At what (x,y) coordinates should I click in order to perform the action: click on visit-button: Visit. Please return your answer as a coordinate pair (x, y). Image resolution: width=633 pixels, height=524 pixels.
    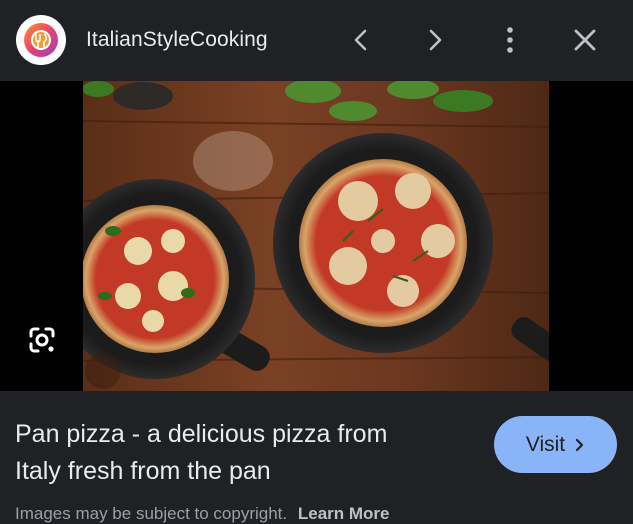
    Looking at the image, I should click on (555, 444).